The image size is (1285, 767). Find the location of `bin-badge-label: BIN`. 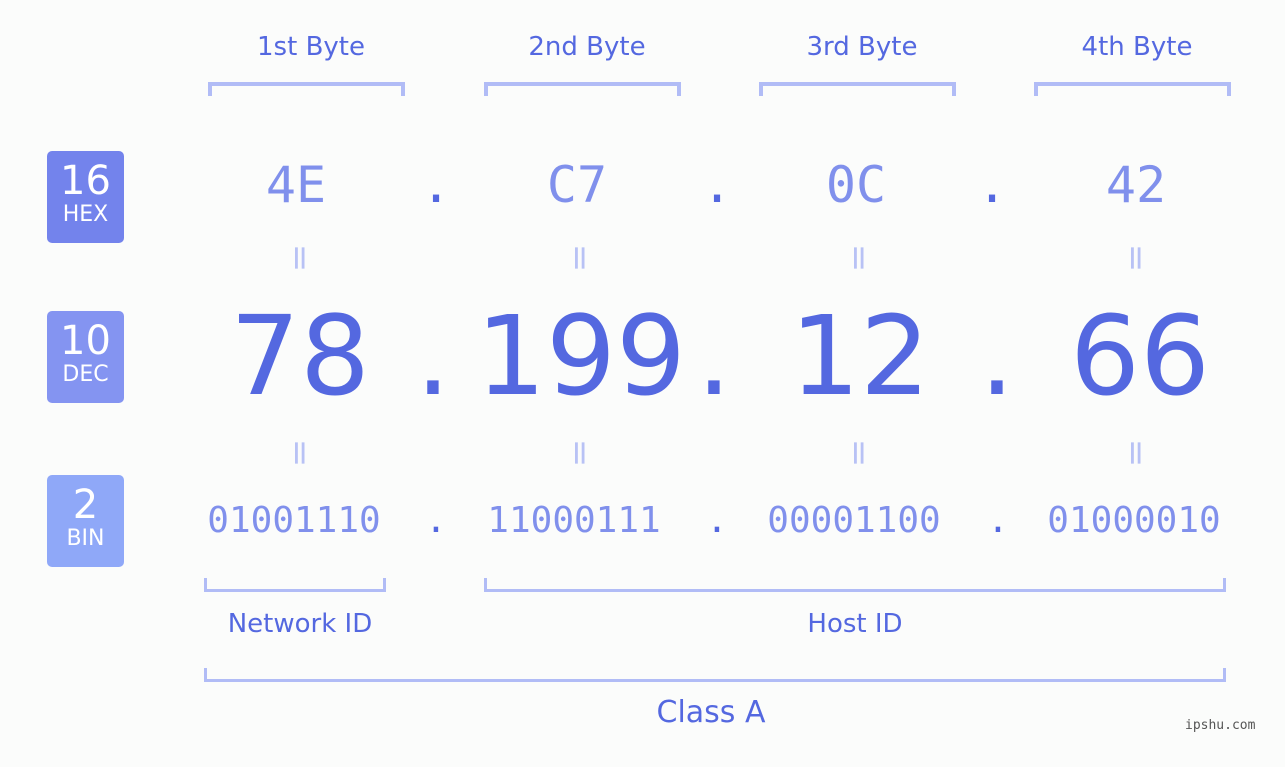

bin-badge-label: BIN is located at coordinates (85, 538).